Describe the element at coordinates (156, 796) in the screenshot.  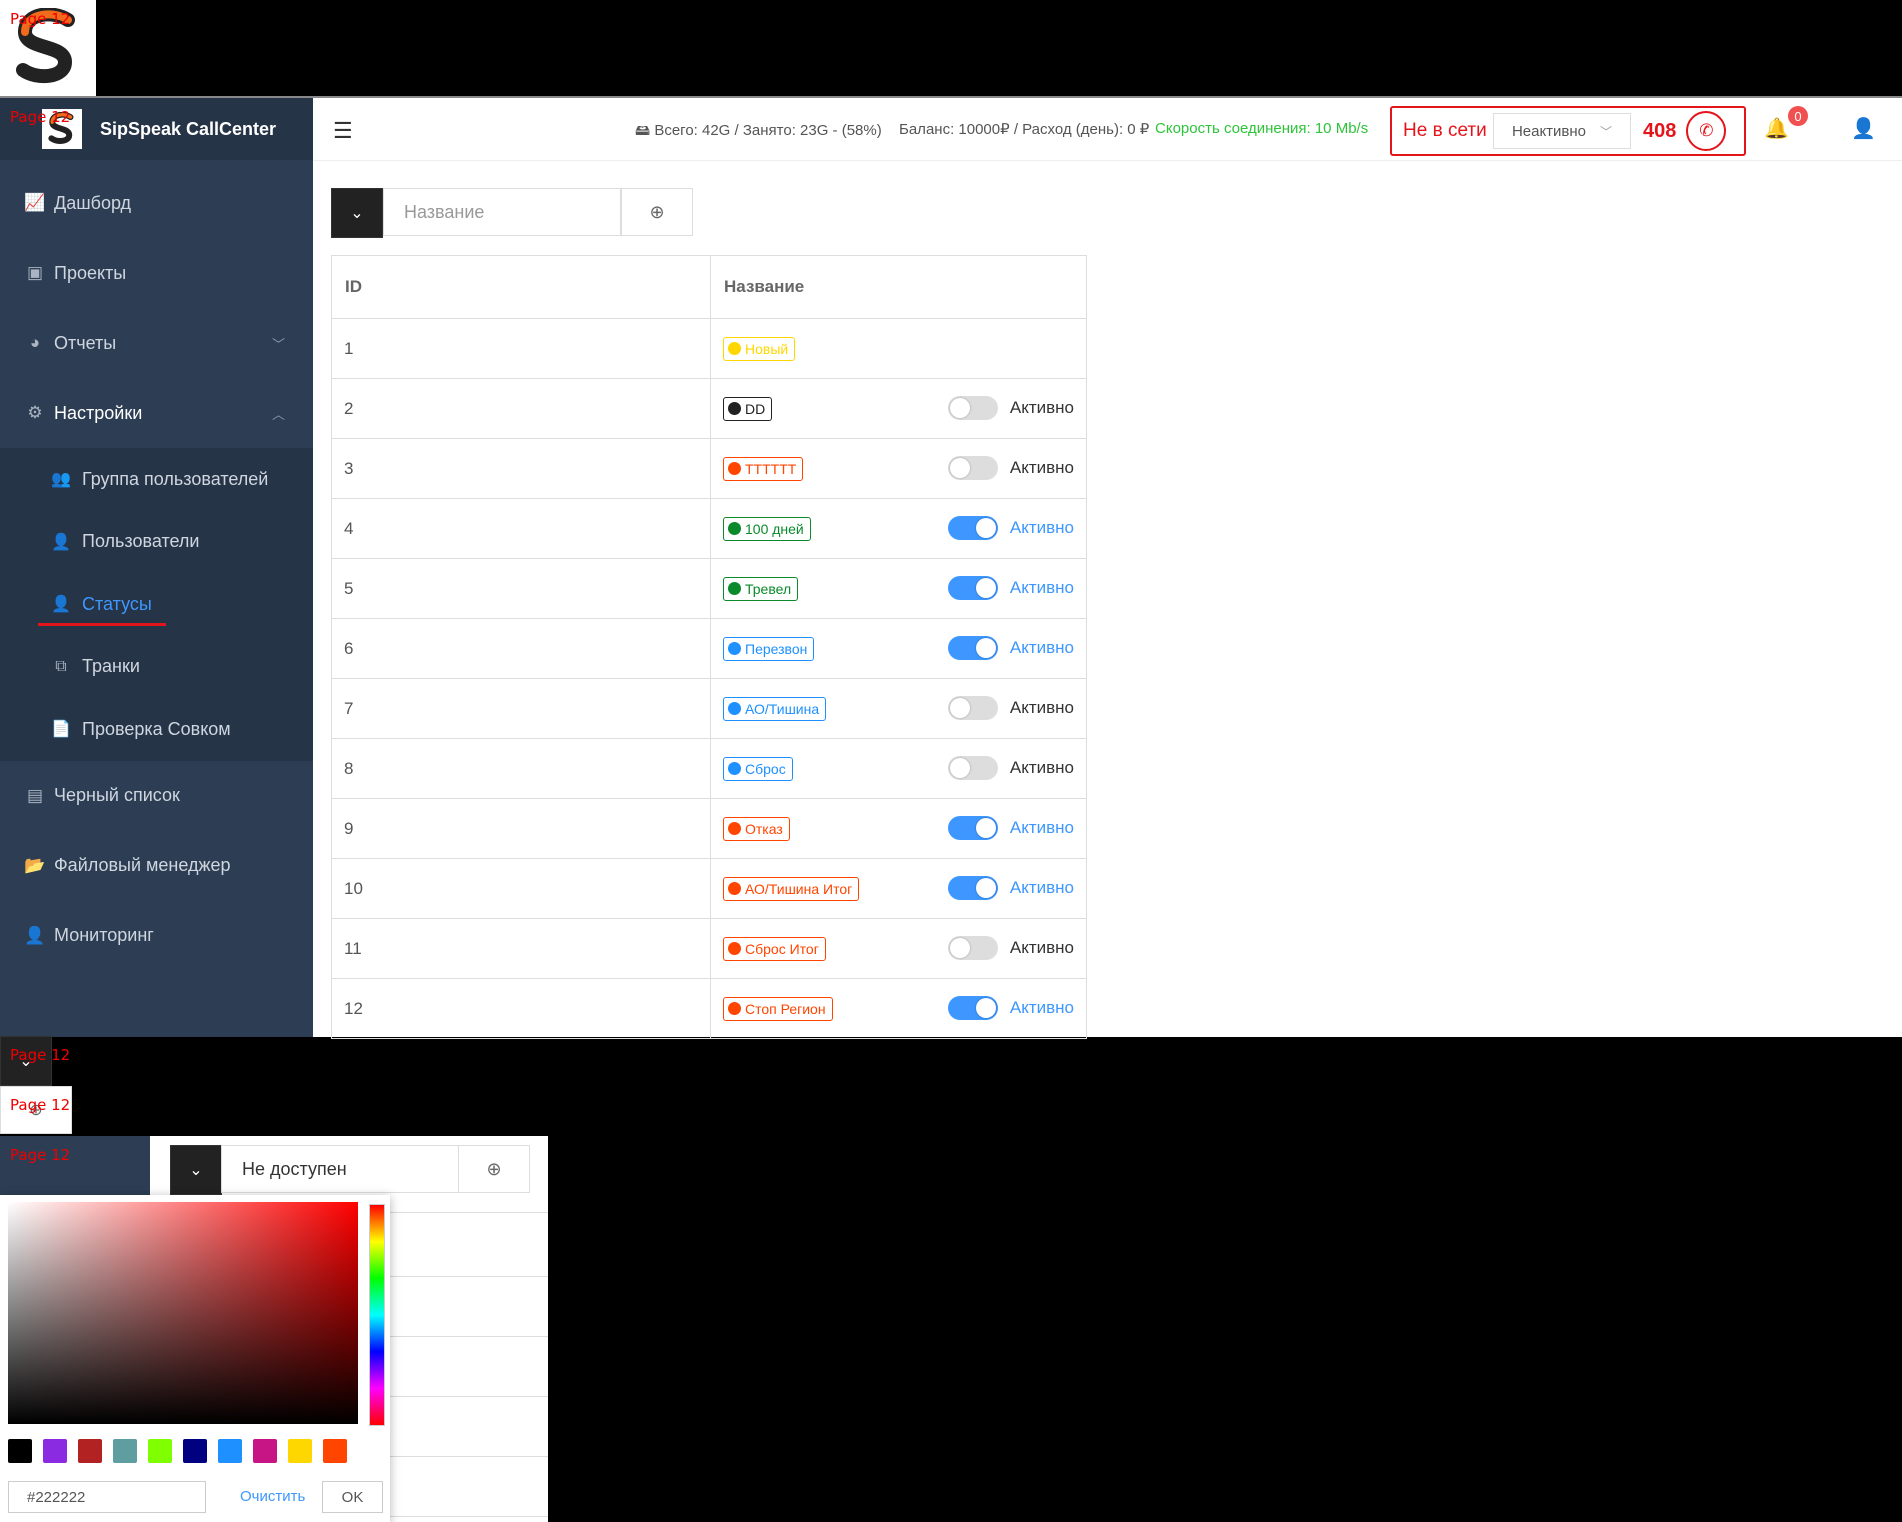
I see `sidebar-item-blacklist: ▤ Черный список` at that location.